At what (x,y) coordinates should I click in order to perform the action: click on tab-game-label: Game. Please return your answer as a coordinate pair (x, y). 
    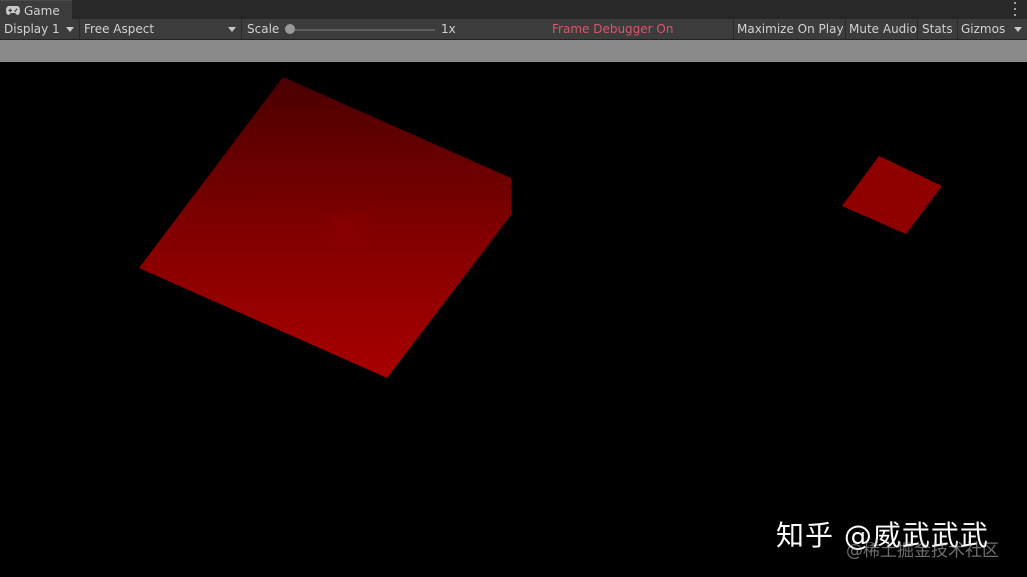
    Looking at the image, I should click on (42, 10).